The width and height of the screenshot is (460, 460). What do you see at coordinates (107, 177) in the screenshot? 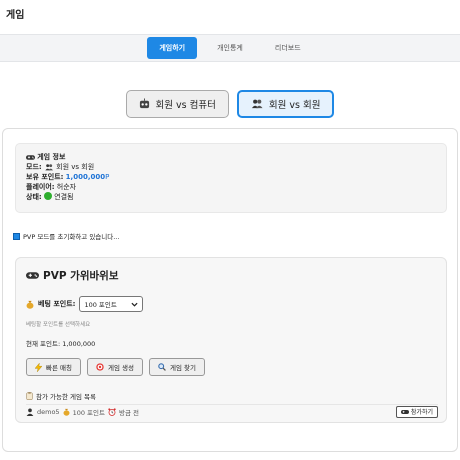
I see `info-points-unit: P` at bounding box center [107, 177].